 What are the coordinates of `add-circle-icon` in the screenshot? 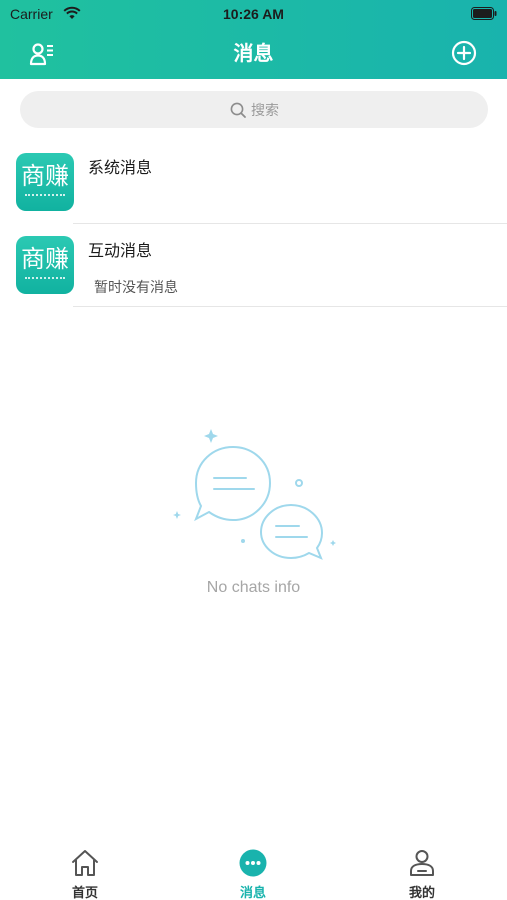 It's located at (464, 53).